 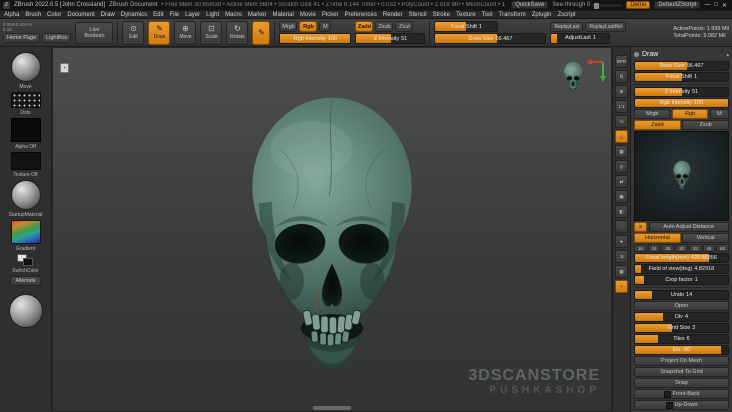 What do you see at coordinates (654, 248) in the screenshot?
I see `focal-preset: 24` at bounding box center [654, 248].